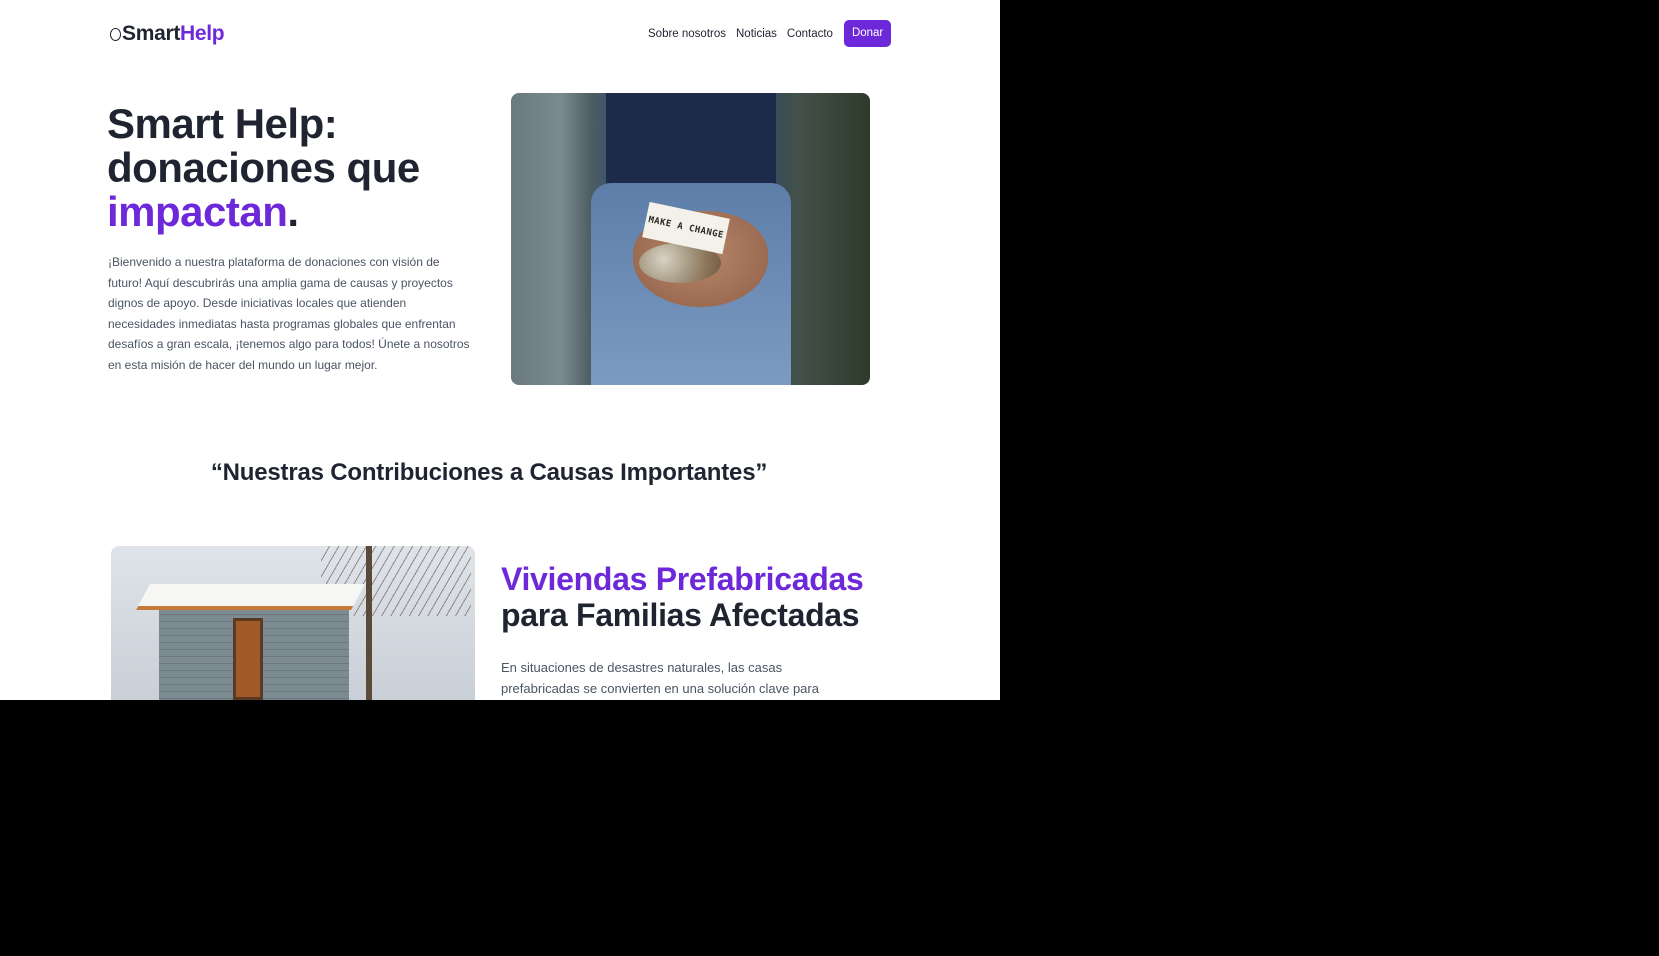 The image size is (1659, 956). I want to click on main-nav: Sobre nosotros Noticias Contacto Donar, so click(770, 33).